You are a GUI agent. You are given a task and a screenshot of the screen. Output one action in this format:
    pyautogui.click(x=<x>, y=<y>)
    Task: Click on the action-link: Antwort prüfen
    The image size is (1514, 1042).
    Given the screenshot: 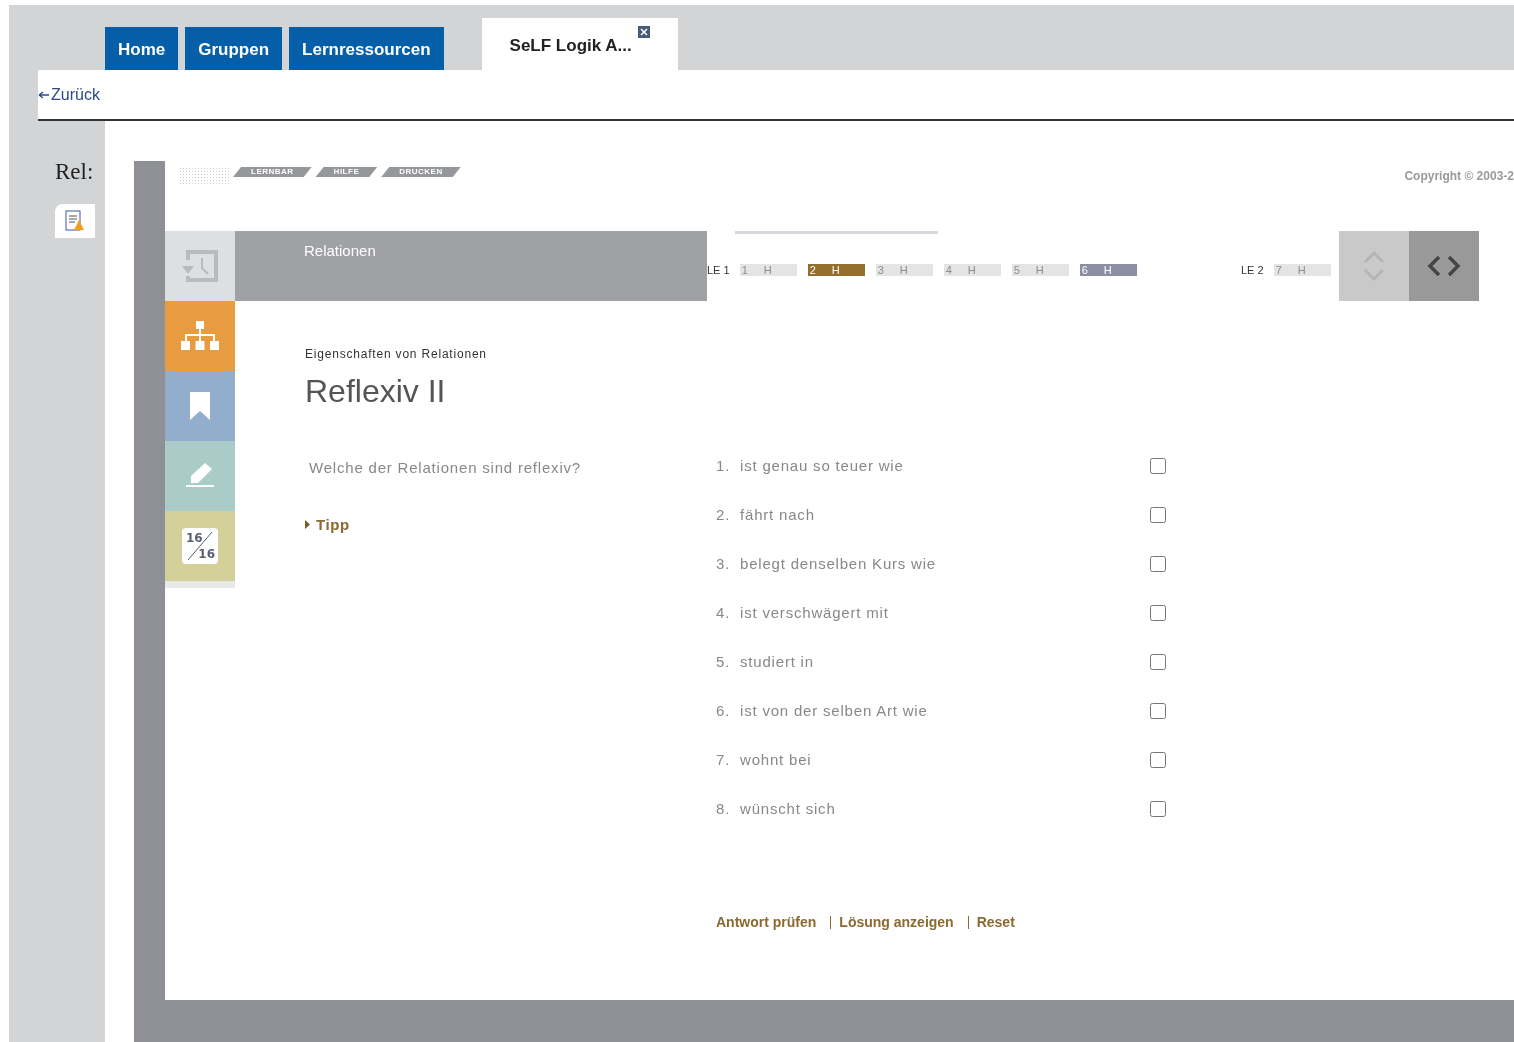 What is the action you would take?
    pyautogui.click(x=766, y=922)
    